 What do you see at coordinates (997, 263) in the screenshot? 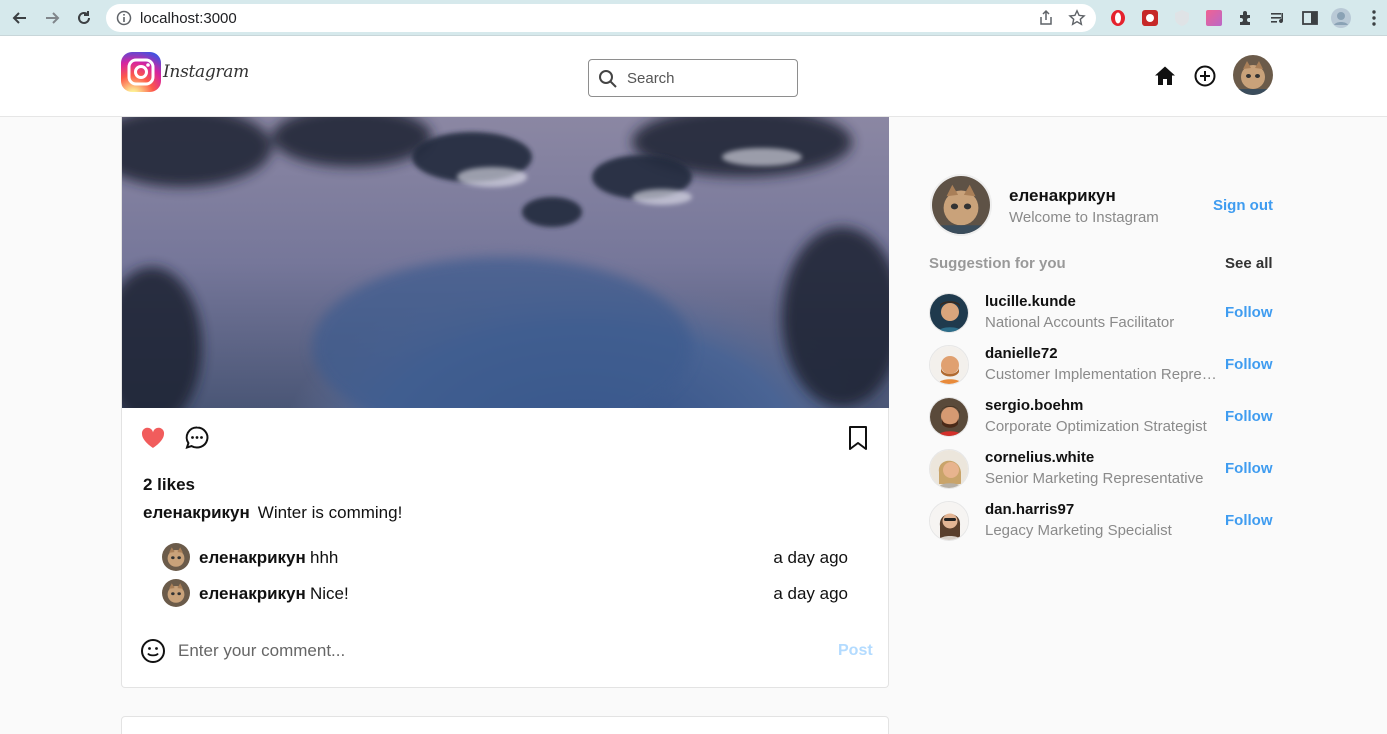
I see `suggestions-title: Suggestion for you` at bounding box center [997, 263].